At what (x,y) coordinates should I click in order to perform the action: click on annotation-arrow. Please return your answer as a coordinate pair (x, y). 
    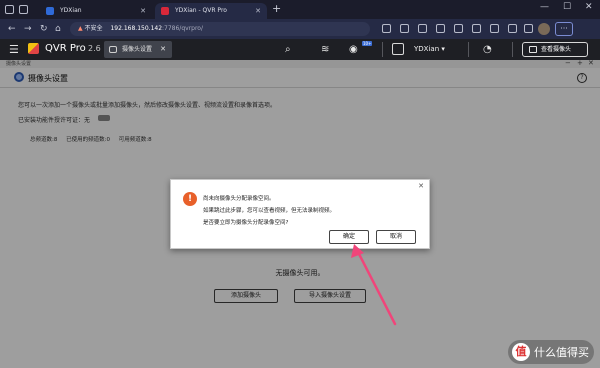
    Looking at the image, I should click on (374, 285).